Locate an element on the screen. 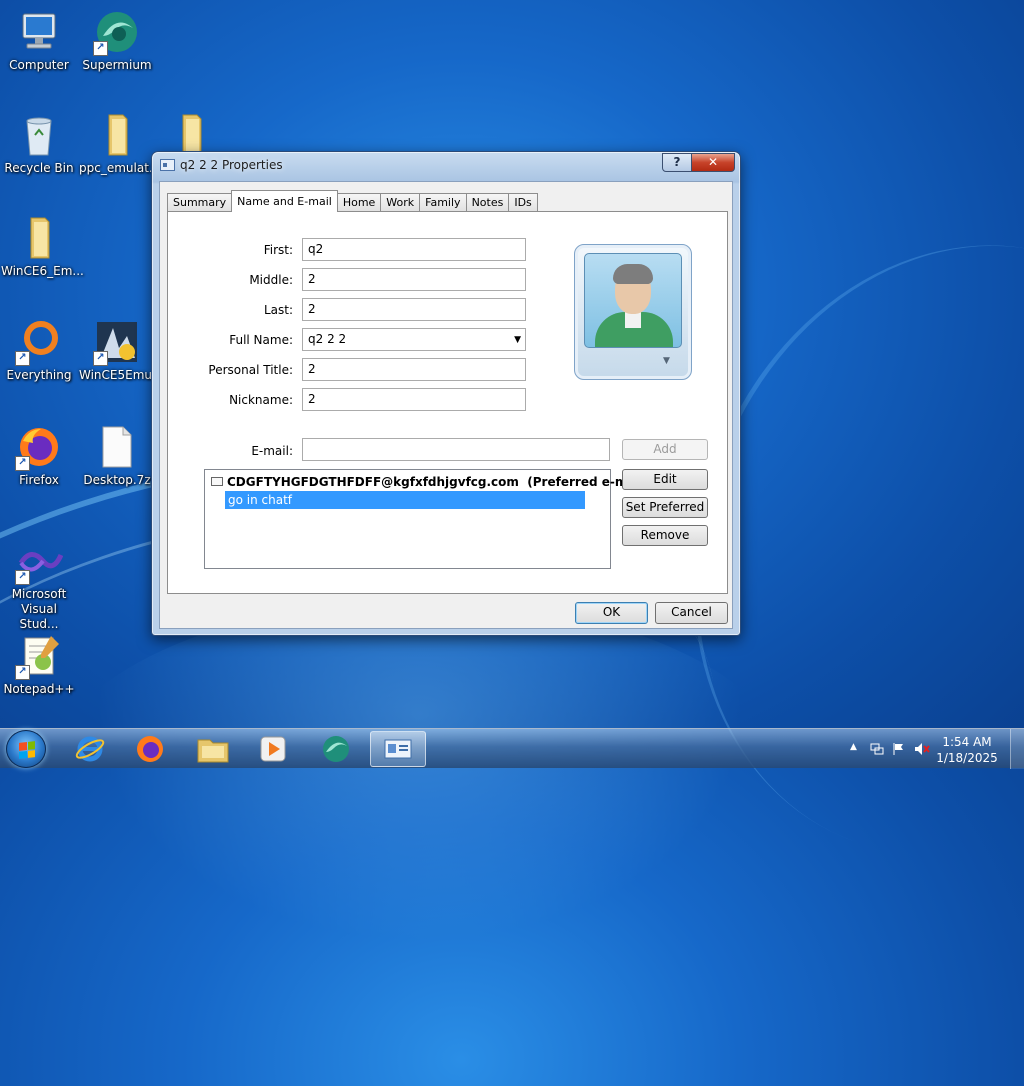 This screenshot has height=1086, width=1024. notepadpp-icon: ↗ is located at coordinates (39, 656).